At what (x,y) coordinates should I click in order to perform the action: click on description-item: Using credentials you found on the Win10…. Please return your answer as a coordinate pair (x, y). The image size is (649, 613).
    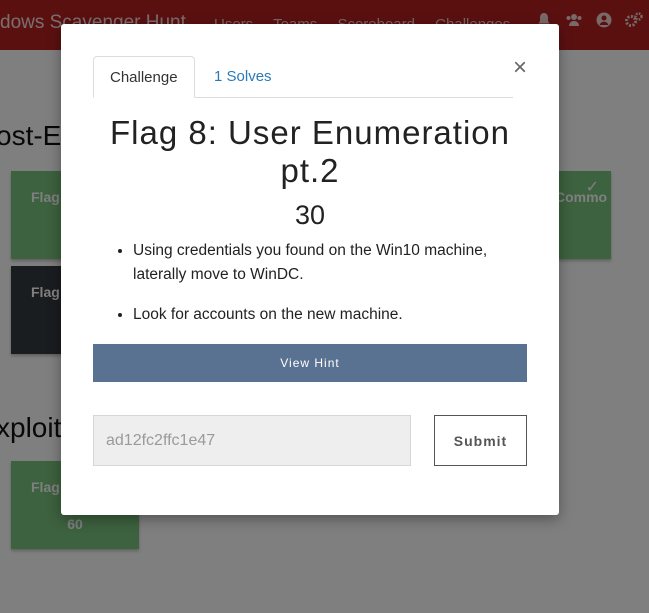
    Looking at the image, I should click on (323, 263).